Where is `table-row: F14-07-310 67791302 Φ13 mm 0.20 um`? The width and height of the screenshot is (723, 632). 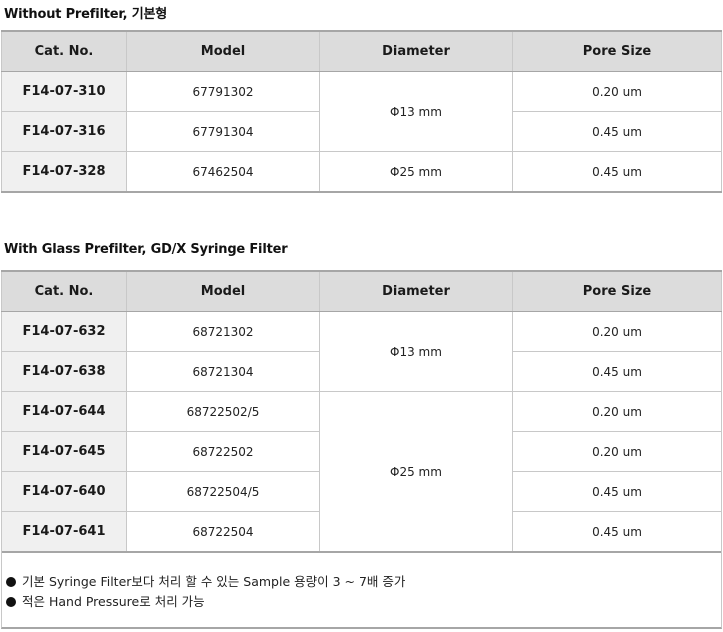 table-row: F14-07-310 67791302 Φ13 mm 0.20 um is located at coordinates (361, 111).